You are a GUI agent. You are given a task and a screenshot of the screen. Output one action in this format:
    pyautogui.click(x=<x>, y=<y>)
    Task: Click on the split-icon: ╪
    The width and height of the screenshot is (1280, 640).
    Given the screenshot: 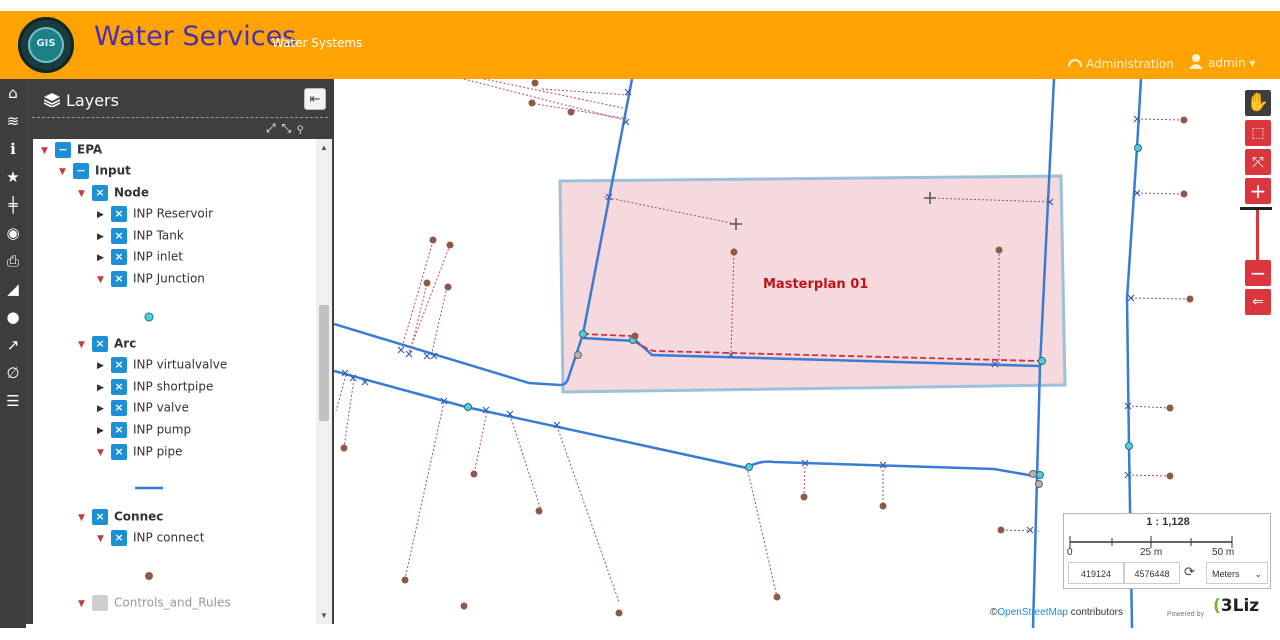 What is the action you would take?
    pyautogui.click(x=13, y=205)
    